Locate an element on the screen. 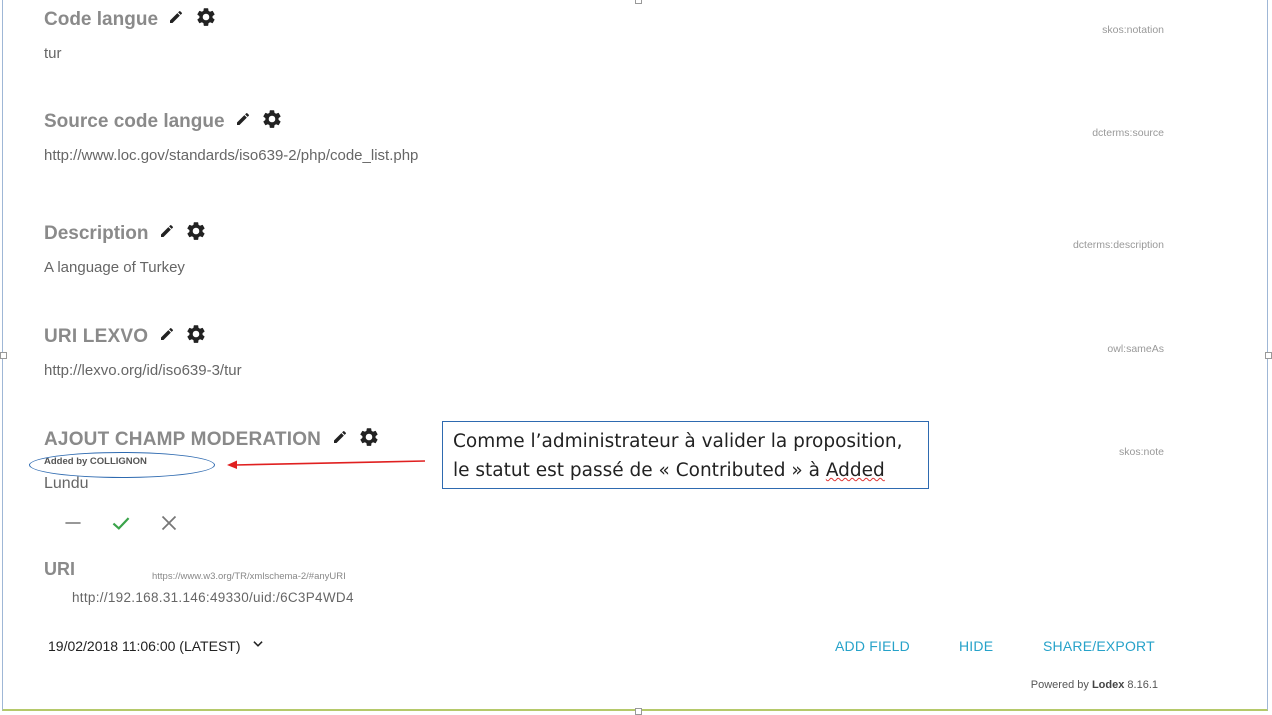  close-icon is located at coordinates (169, 525).